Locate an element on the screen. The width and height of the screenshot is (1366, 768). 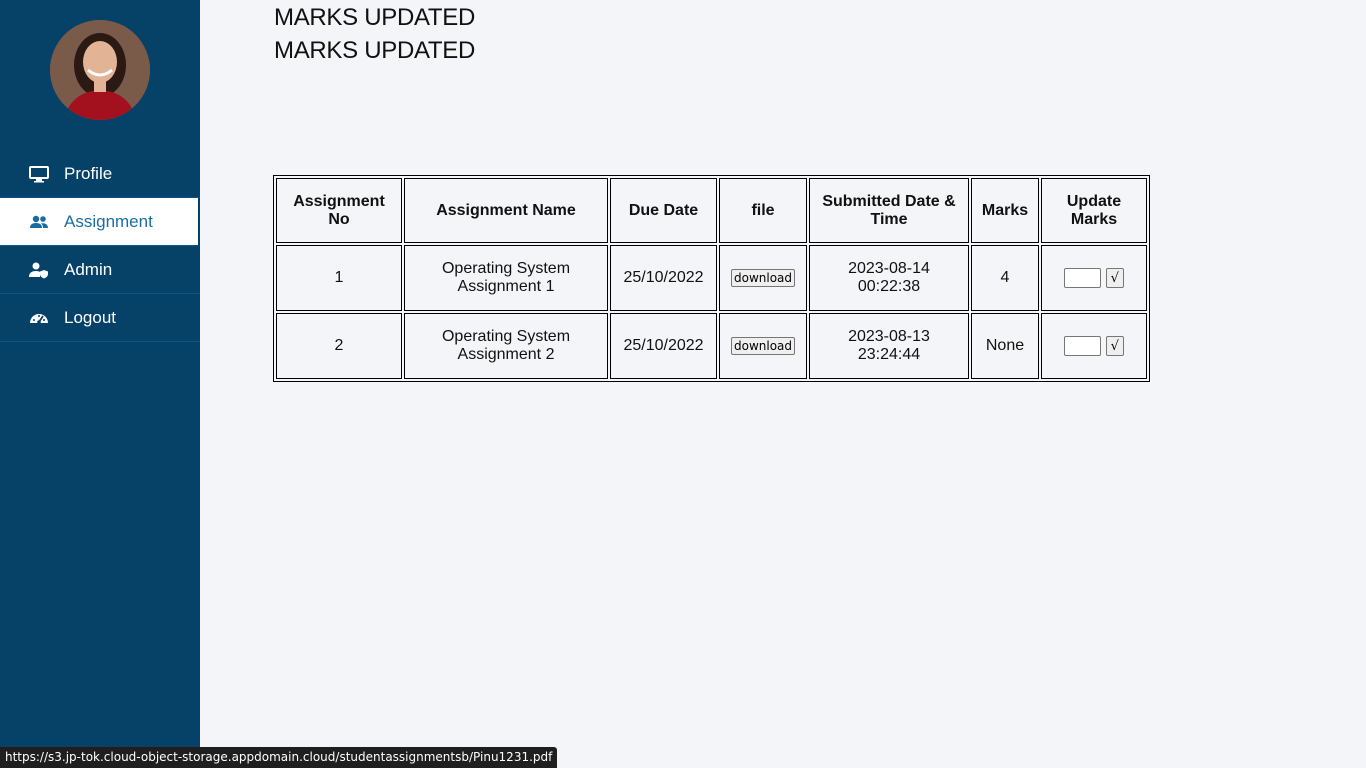
assignment-no: 2 is located at coordinates (339, 346).